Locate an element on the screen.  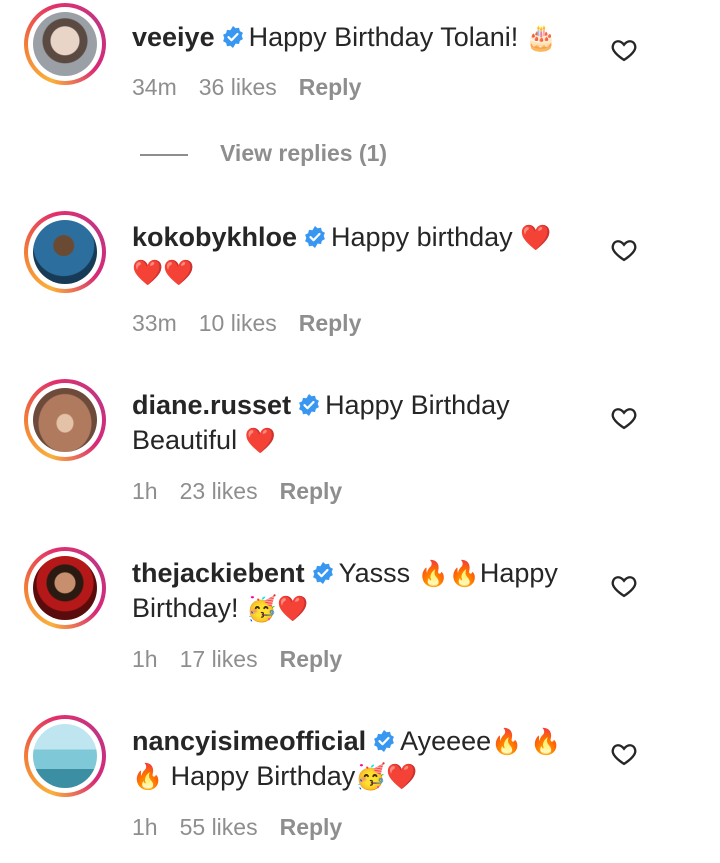
view-replies-button: View replies (1) is located at coordinates (263, 153).